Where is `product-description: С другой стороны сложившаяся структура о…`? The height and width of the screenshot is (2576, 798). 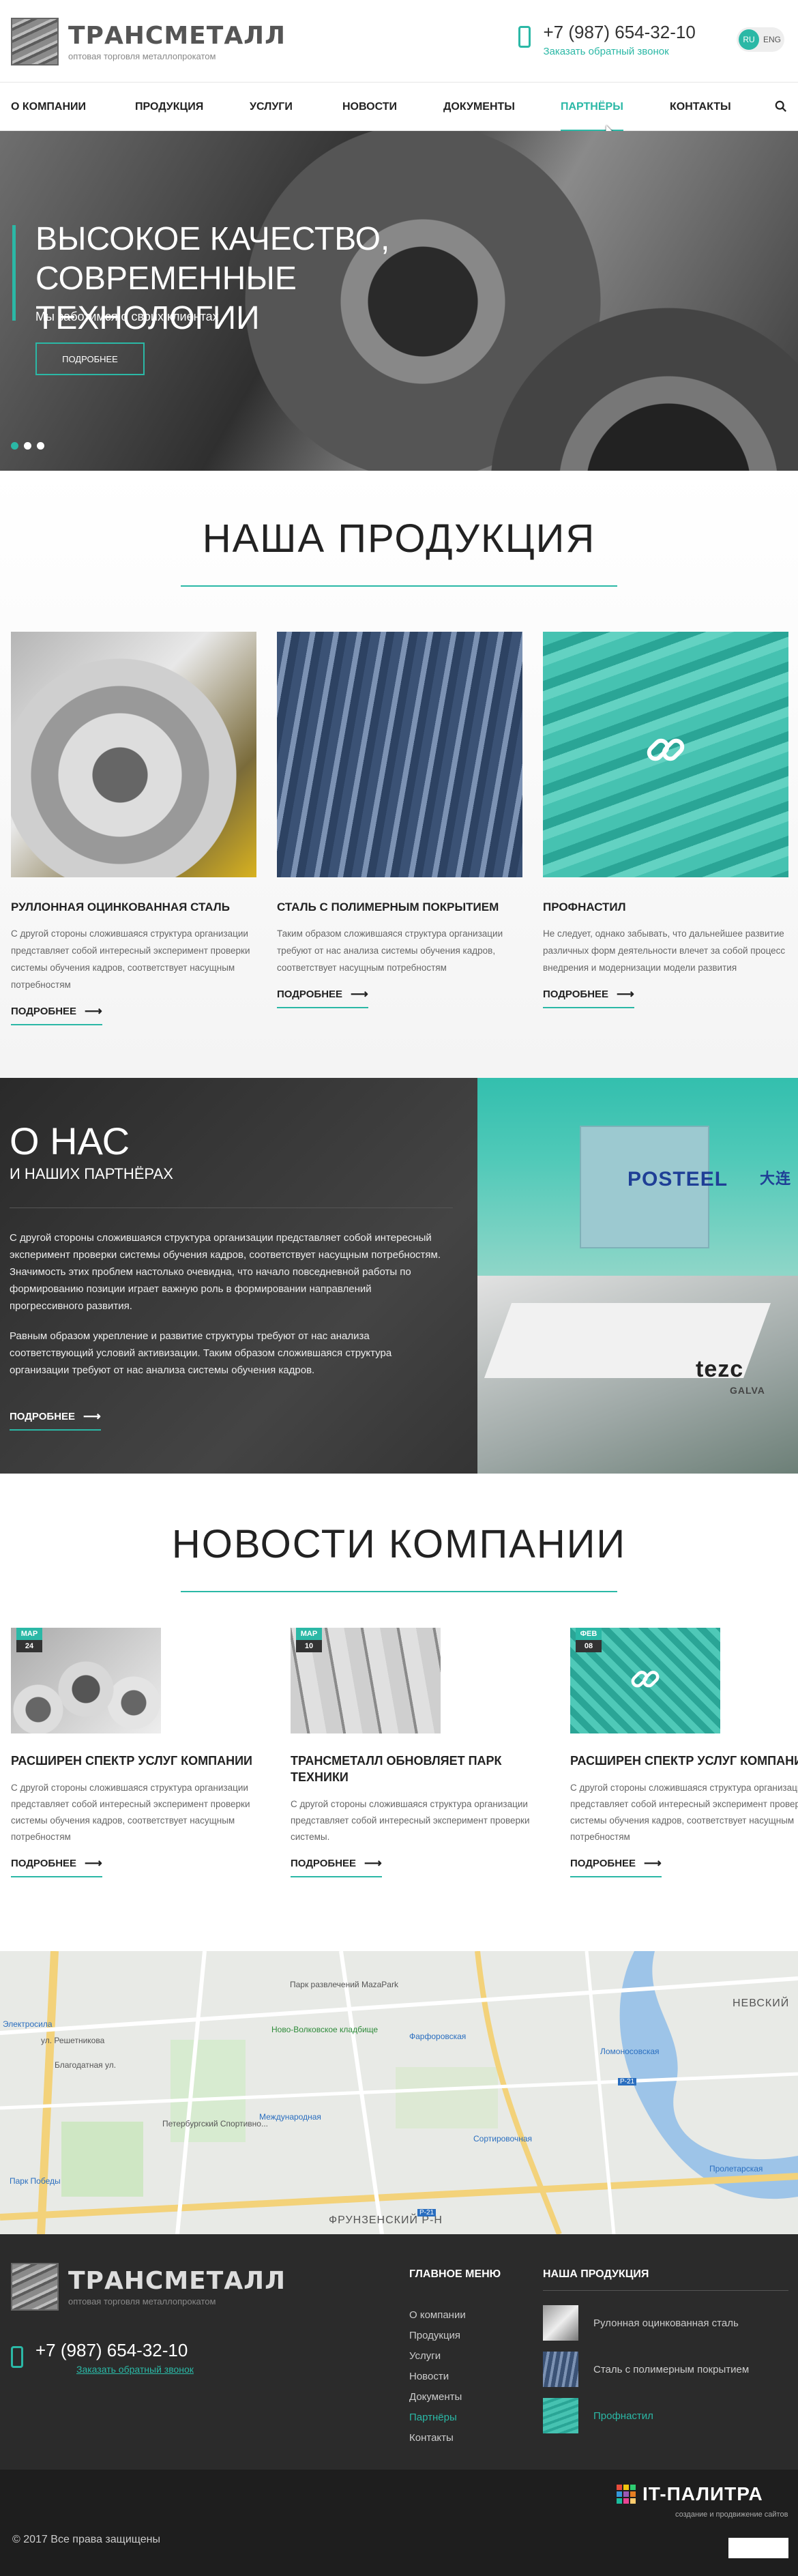
product-description: С другой стороны сложившаяся структура о… is located at coordinates (131, 959).